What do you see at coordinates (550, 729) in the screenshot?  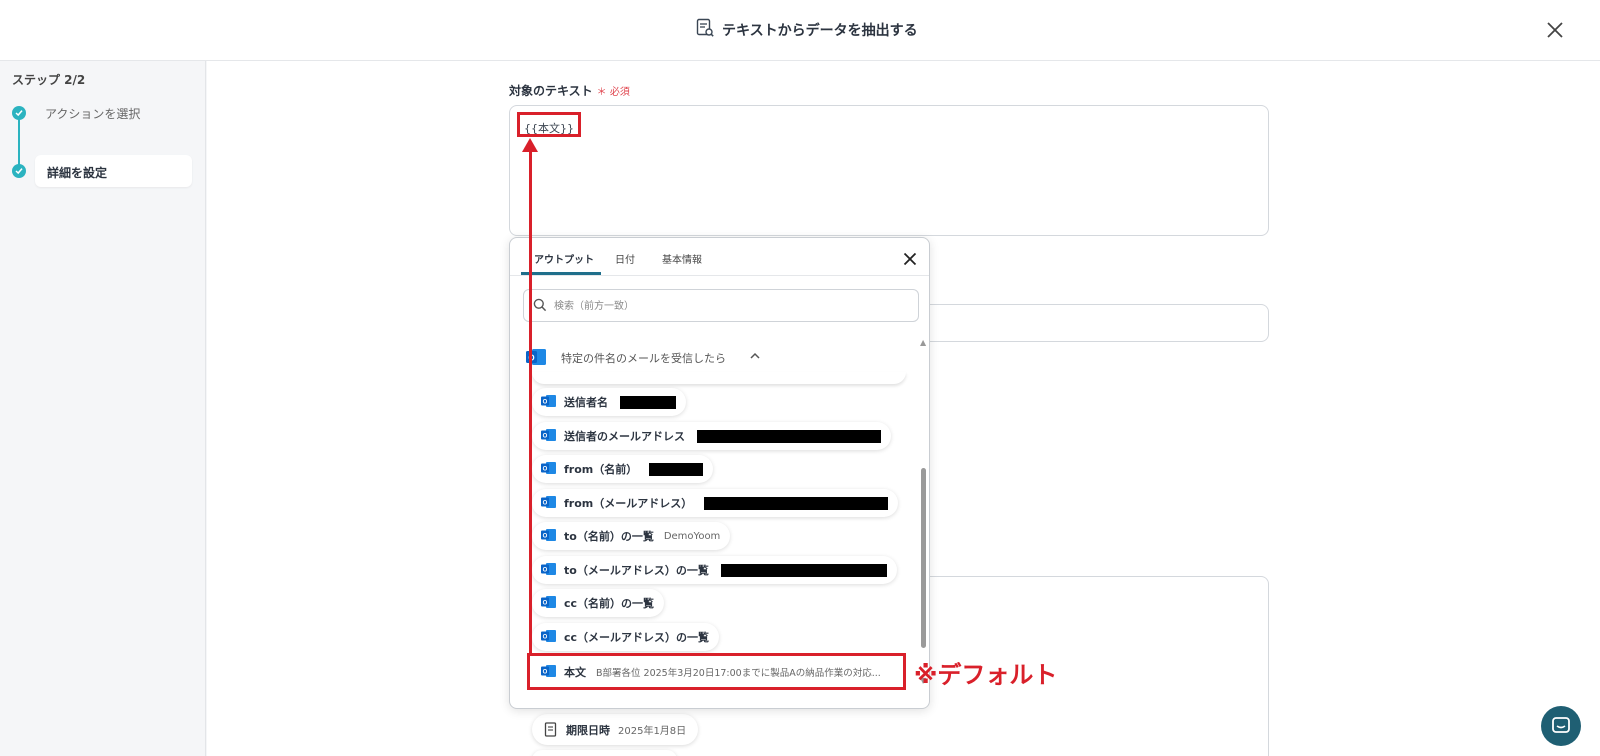 I see `document-icon` at bounding box center [550, 729].